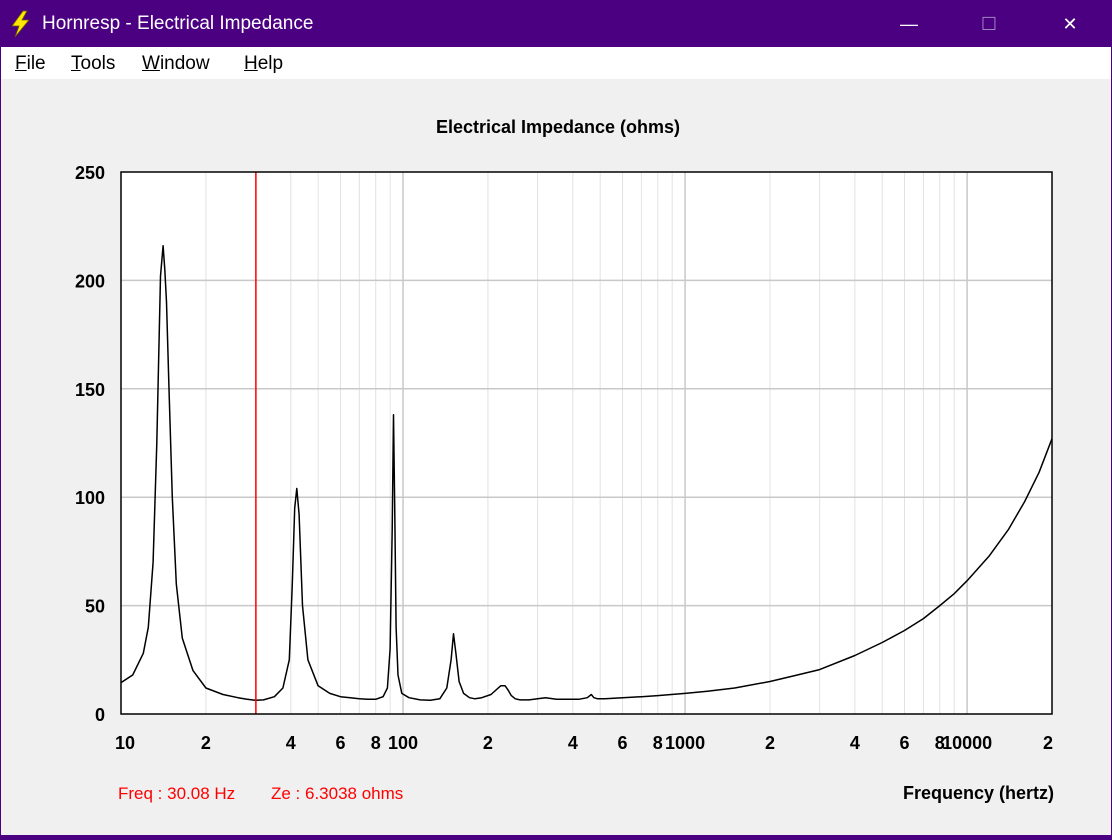  What do you see at coordinates (20, 24) in the screenshot?
I see `lightning-bolt-icon` at bounding box center [20, 24].